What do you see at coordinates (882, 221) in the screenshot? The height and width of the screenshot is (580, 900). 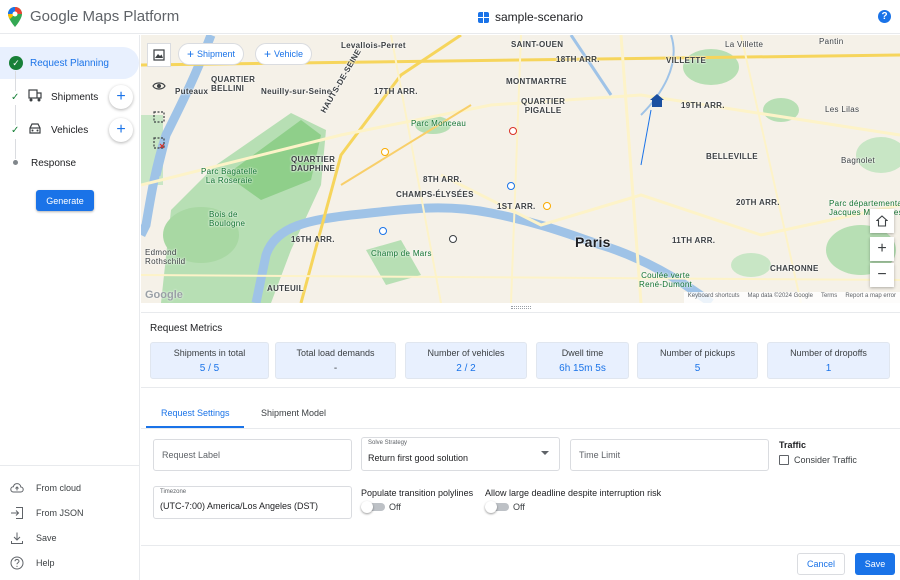 I see `recenter-button` at bounding box center [882, 221].